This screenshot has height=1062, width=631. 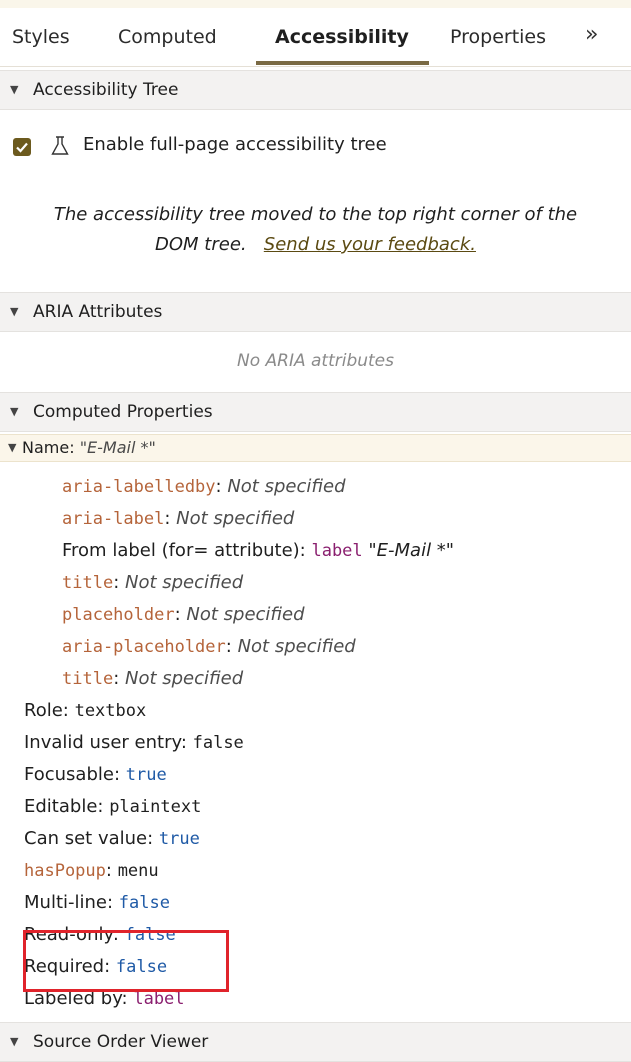 I want to click on property-focusable: Focusable: true, so click(x=95, y=774).